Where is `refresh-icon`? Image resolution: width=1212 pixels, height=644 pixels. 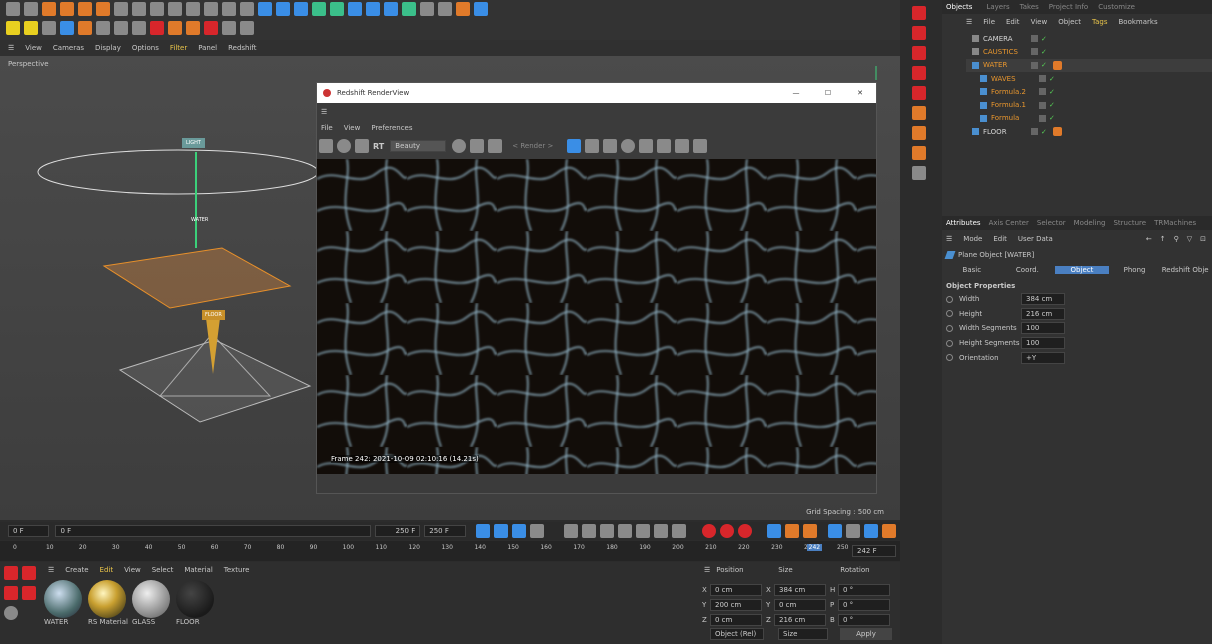 refresh-icon is located at coordinates (362, 146).